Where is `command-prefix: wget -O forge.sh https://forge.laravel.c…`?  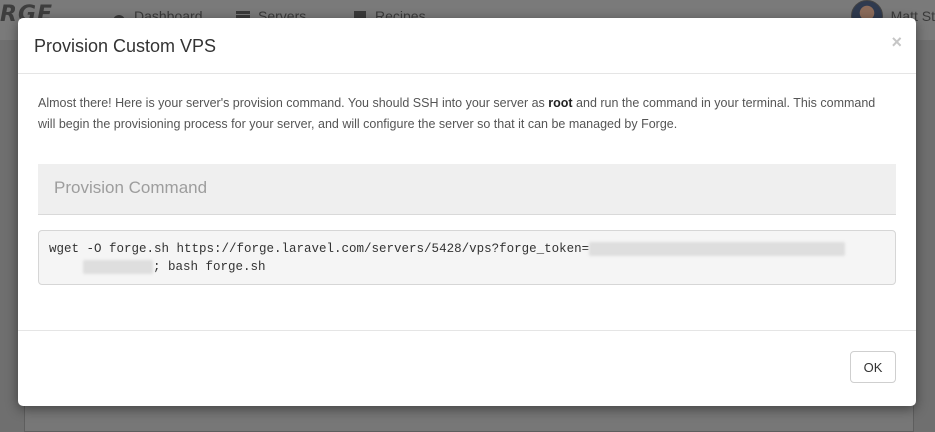 command-prefix: wget -O forge.sh https://forge.laravel.c… is located at coordinates (319, 249).